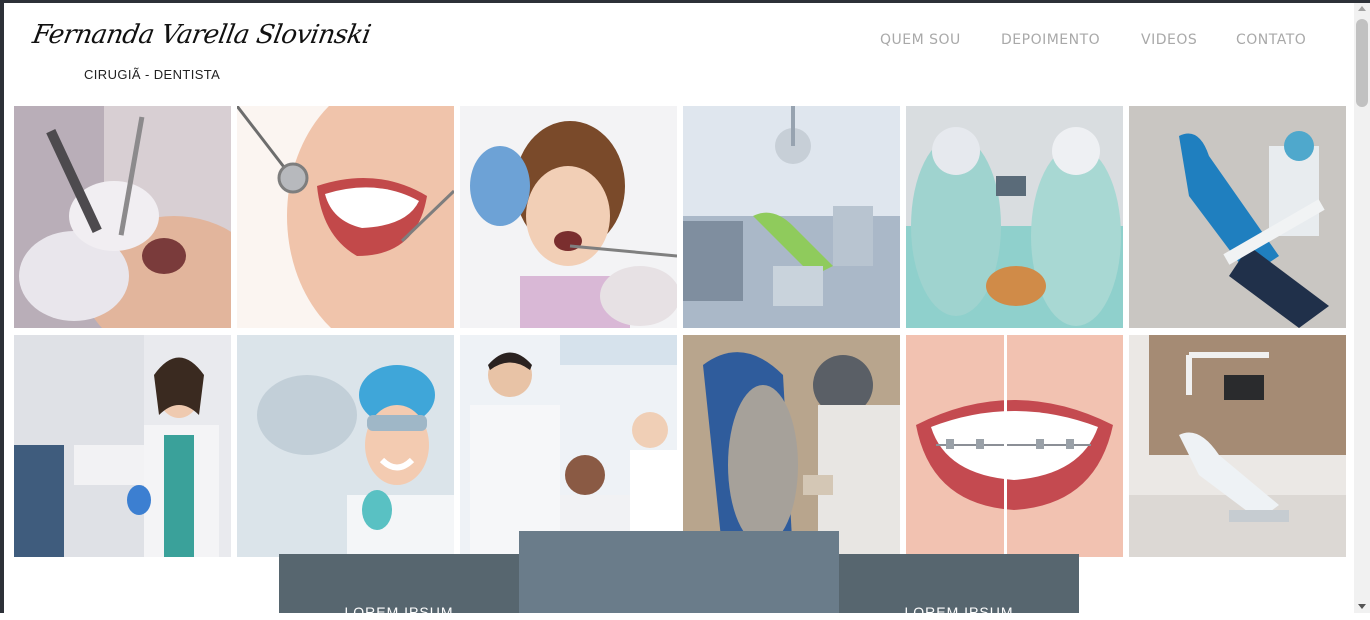  What do you see at coordinates (122, 446) in the screenshot?
I see `gallery-photo-dentist-woman` at bounding box center [122, 446].